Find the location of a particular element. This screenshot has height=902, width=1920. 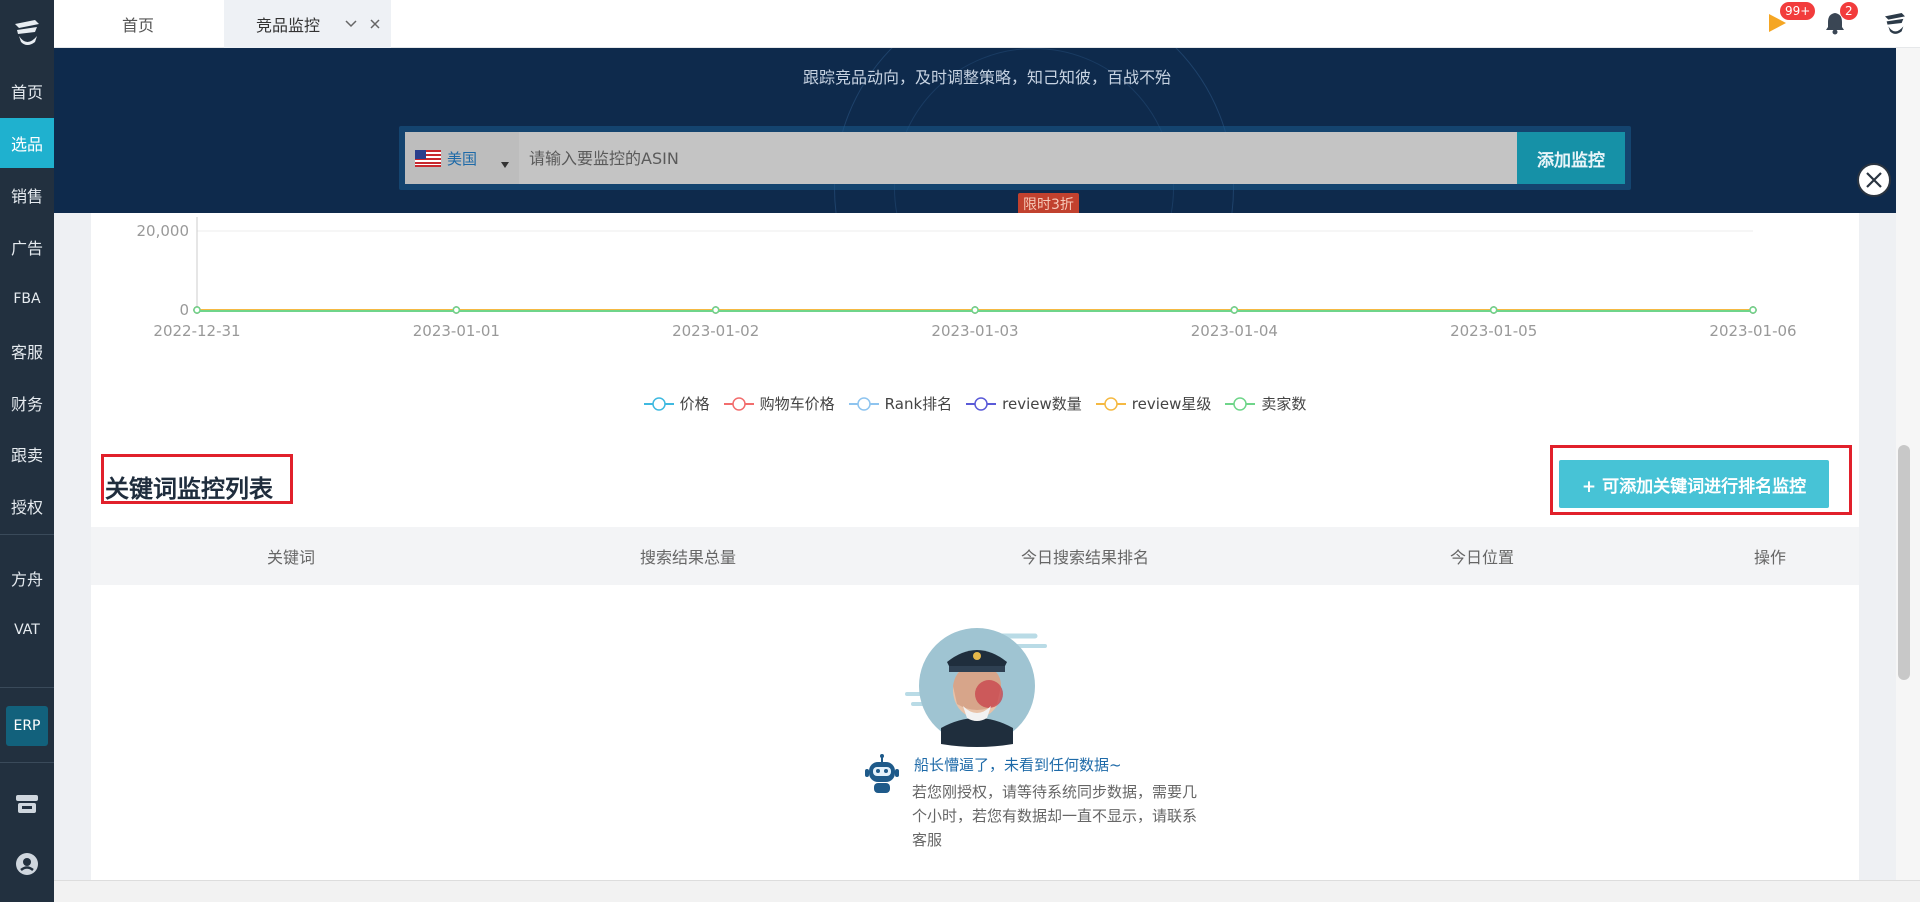

chart-legend: 价格 购物车价格 Rank排名 review数量 review星级 卖家数 is located at coordinates (975, 403).